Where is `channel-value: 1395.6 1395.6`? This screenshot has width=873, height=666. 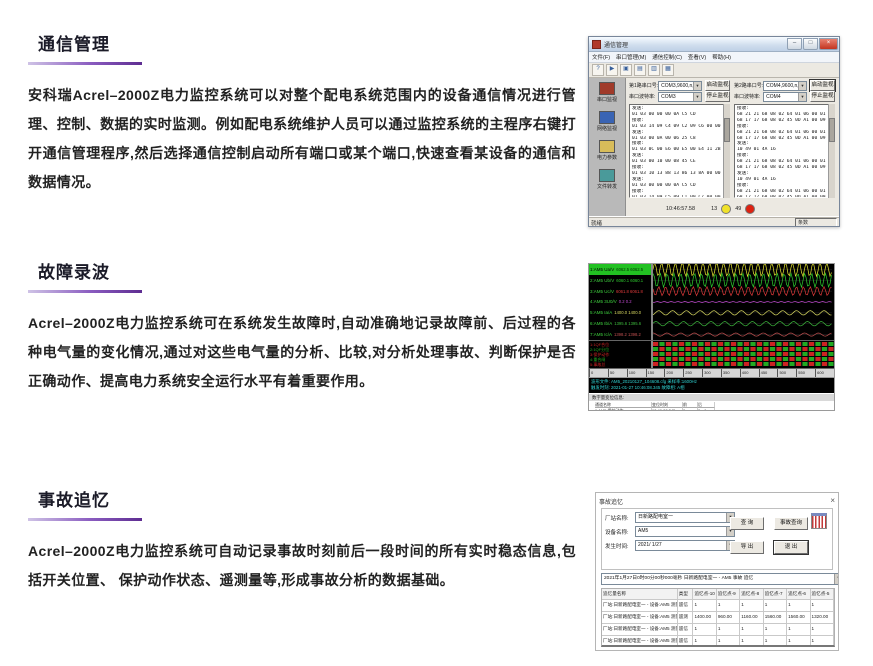
channel-value: 1395.6 1395.6 is located at coordinates (628, 324).